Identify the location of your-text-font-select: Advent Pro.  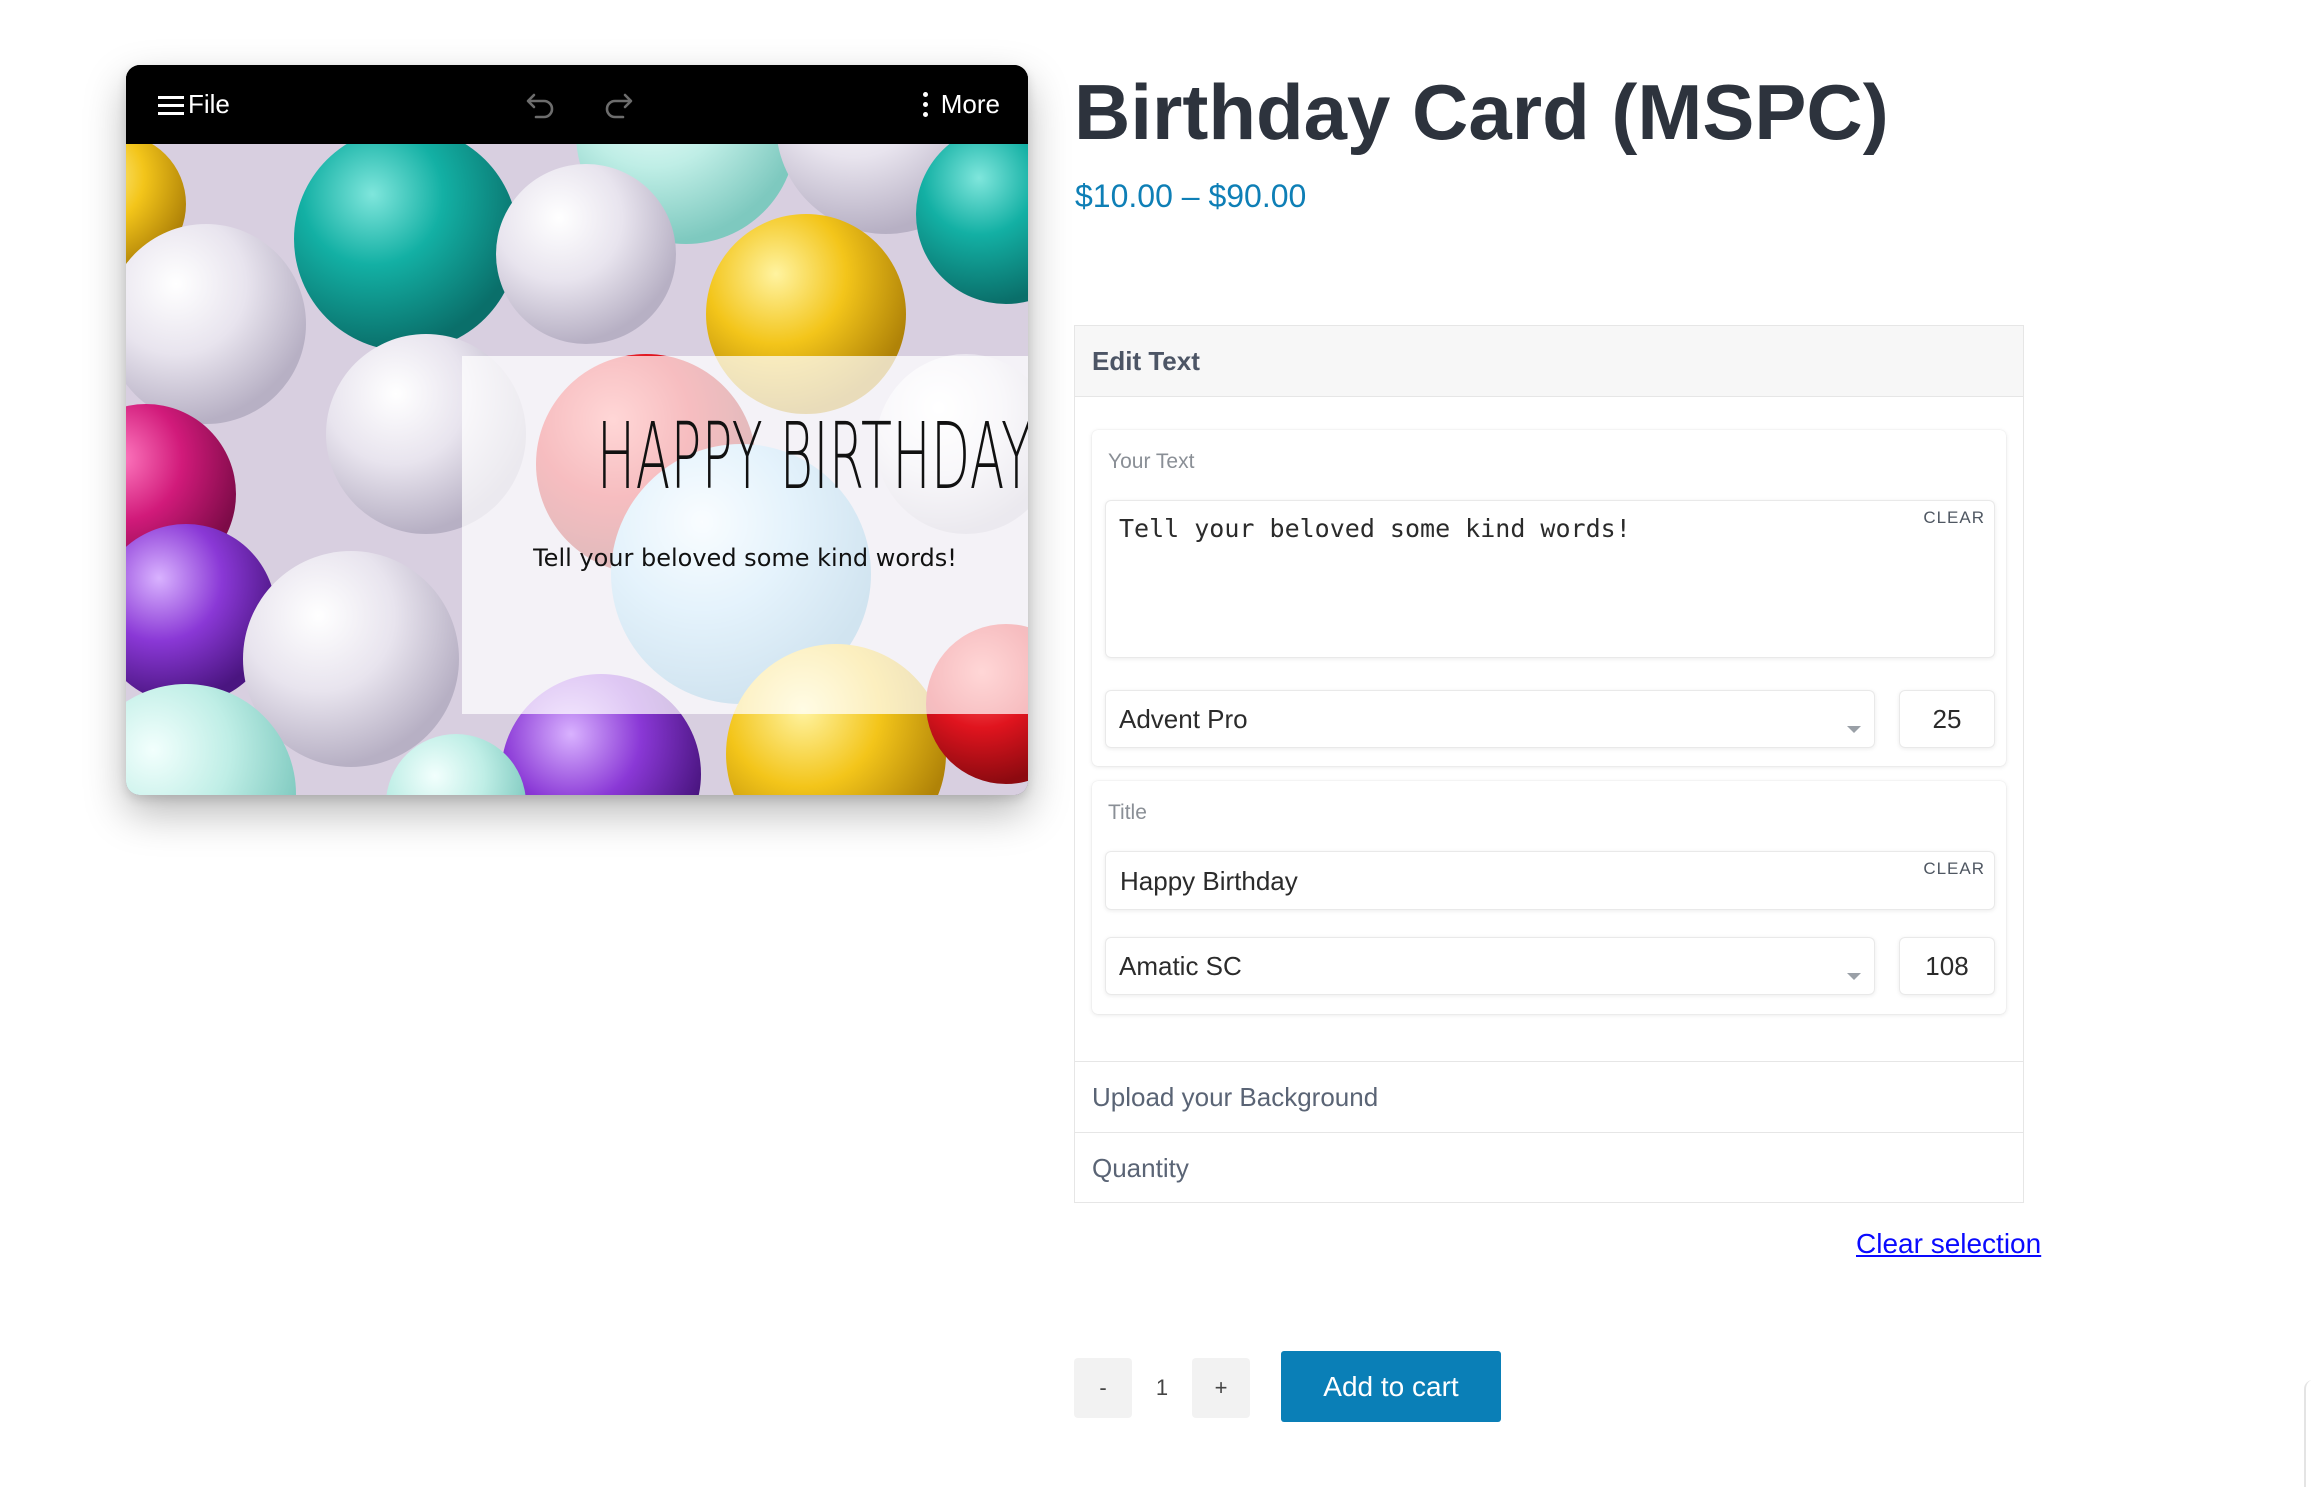
(1490, 719).